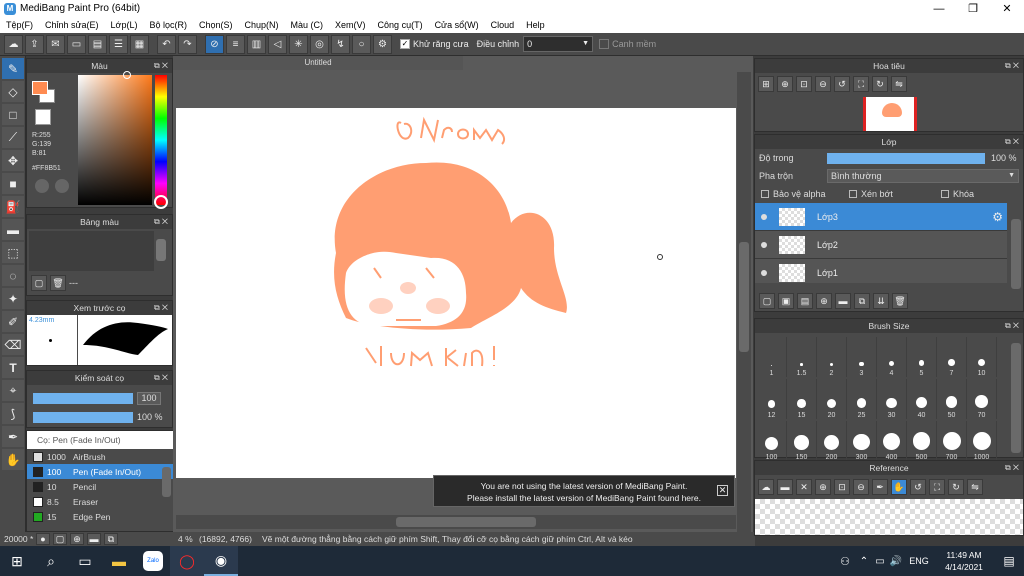 The image size is (1024, 576). What do you see at coordinates (34, 44) in the screenshot?
I see `upload-icon: ⇪` at bounding box center [34, 44].